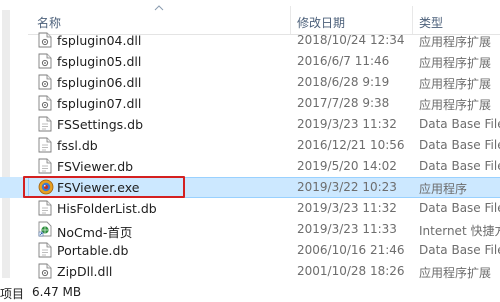  Describe the element at coordinates (351, 250) in the screenshot. I see `file-modified-date: 2006/10/16 21:46` at that location.